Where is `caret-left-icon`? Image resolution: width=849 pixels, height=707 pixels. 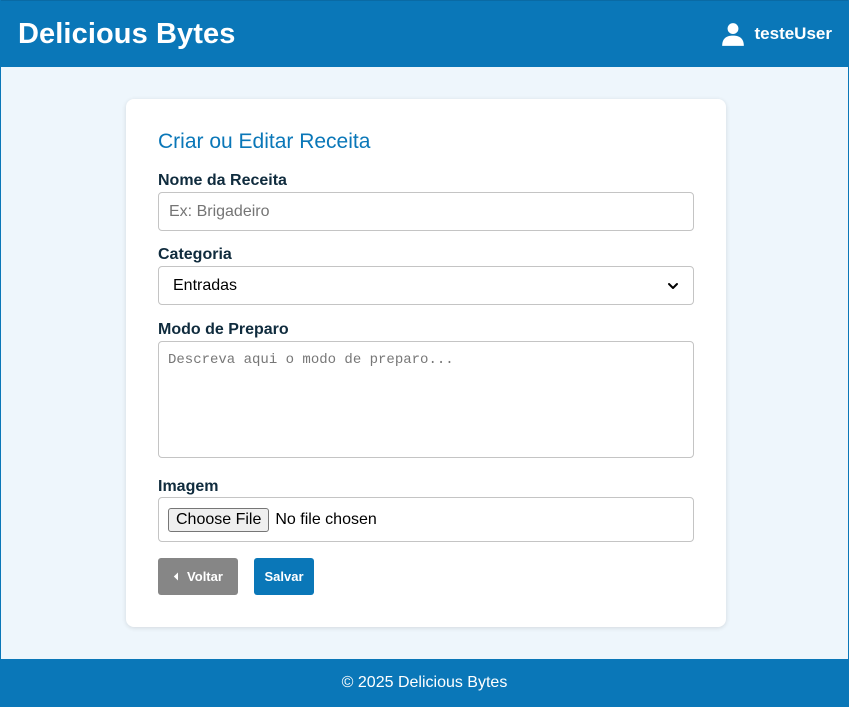 caret-left-icon is located at coordinates (176, 576).